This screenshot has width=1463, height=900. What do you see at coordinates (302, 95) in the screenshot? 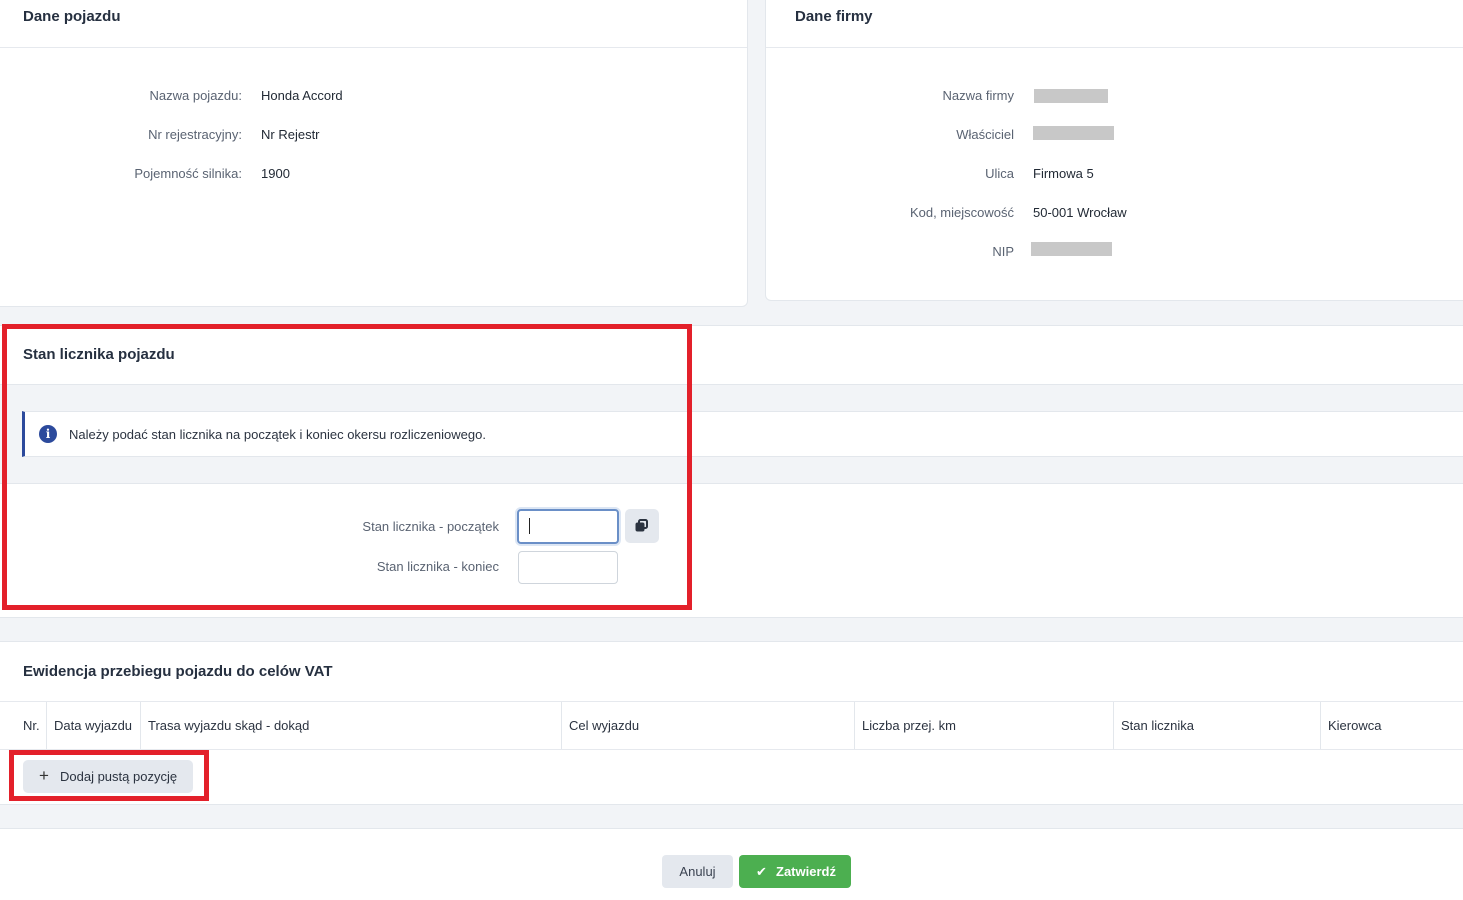
I see `vehicle-name-value: Honda Accord` at bounding box center [302, 95].